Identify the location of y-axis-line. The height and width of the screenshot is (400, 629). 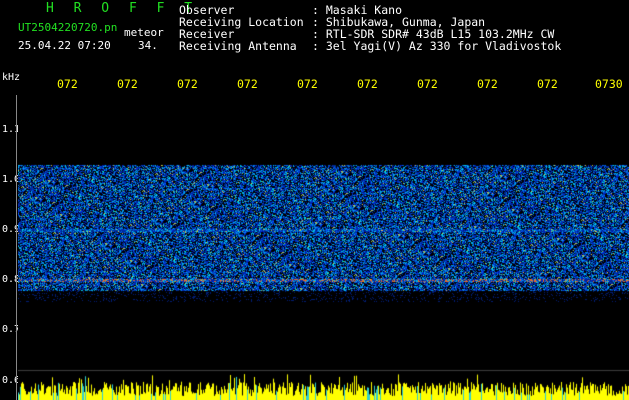
(16, 247).